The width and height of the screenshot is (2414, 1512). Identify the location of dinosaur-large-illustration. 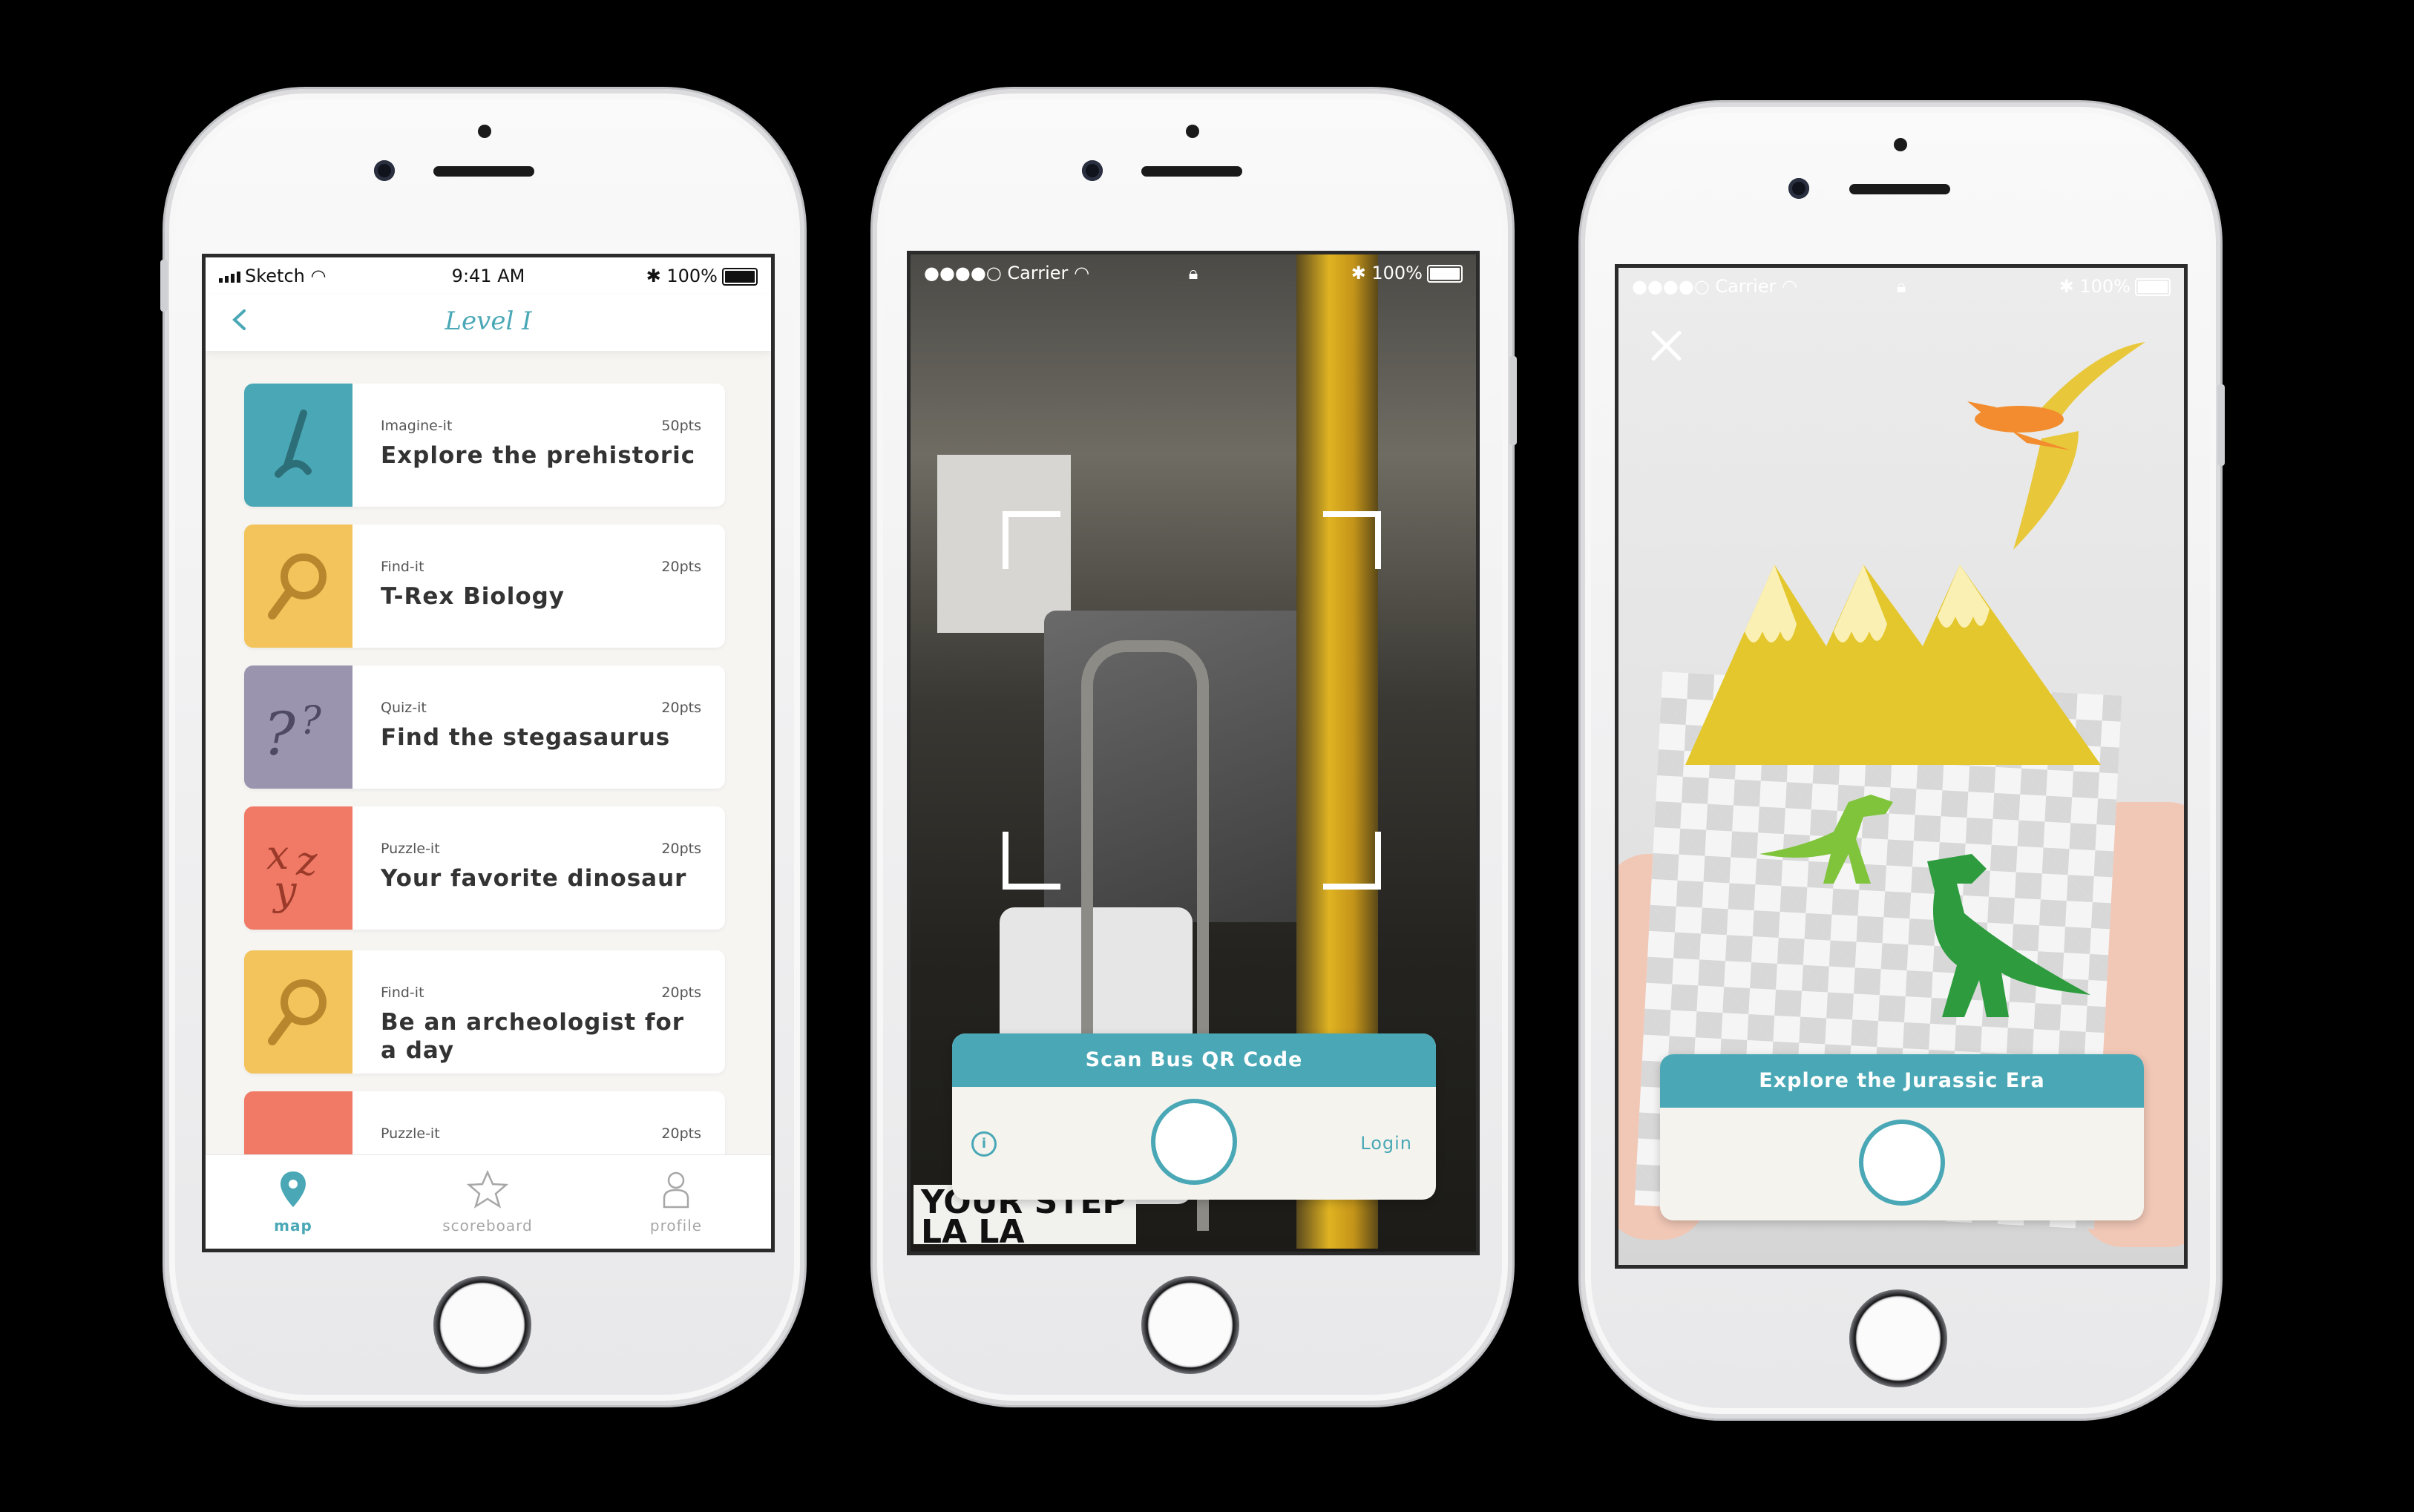
(2008, 936).